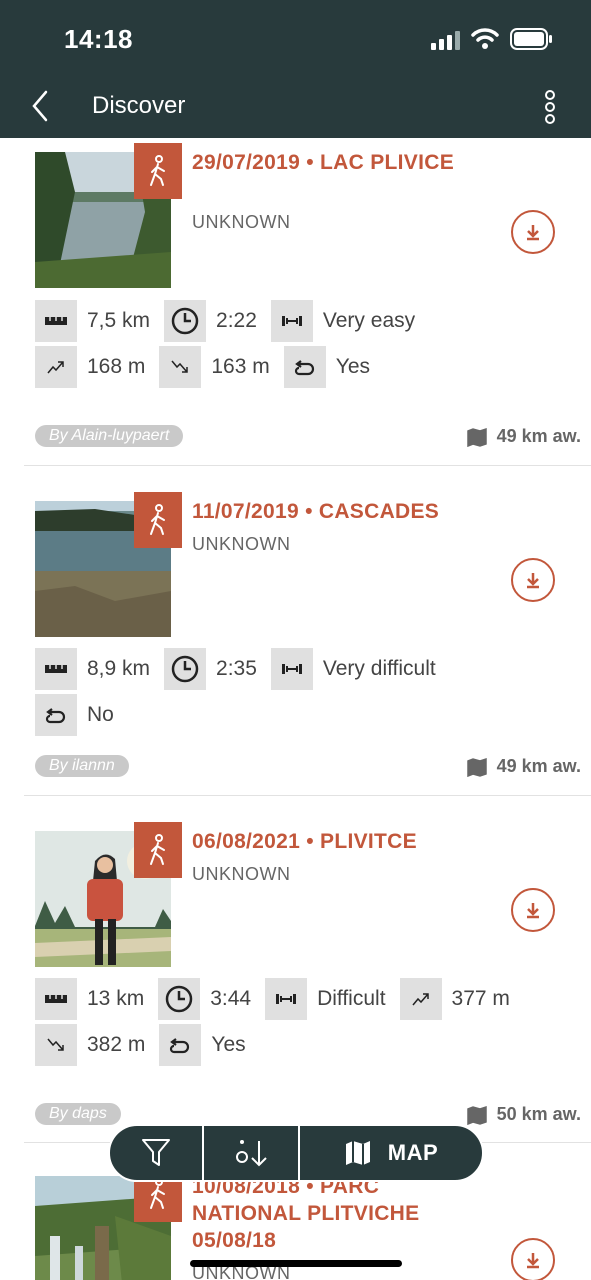 This screenshot has height=1280, width=591. Describe the element at coordinates (231, 998) in the screenshot. I see `stat-value: 3:44` at that location.